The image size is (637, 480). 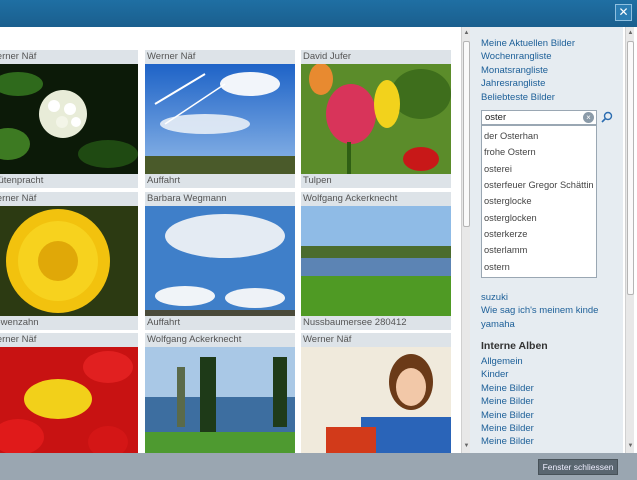 I want to click on tag-link: Wie sag ich's meinem kinde, so click(x=534, y=310).